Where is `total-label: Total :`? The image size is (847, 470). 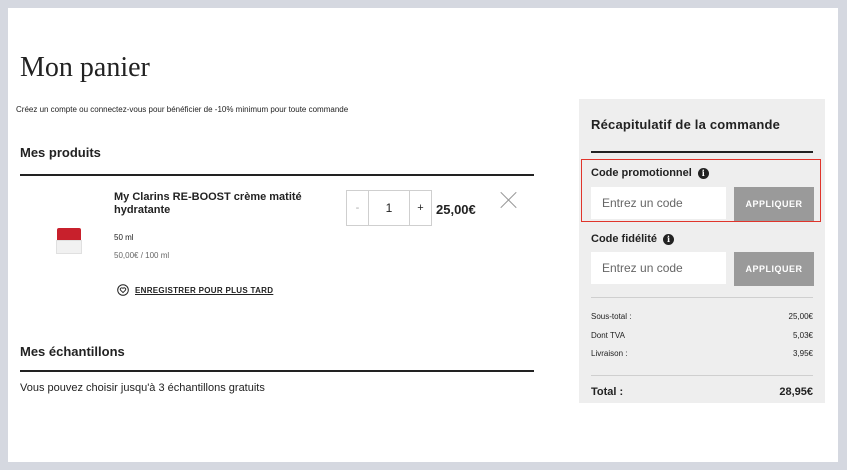
total-label: Total : is located at coordinates (607, 392).